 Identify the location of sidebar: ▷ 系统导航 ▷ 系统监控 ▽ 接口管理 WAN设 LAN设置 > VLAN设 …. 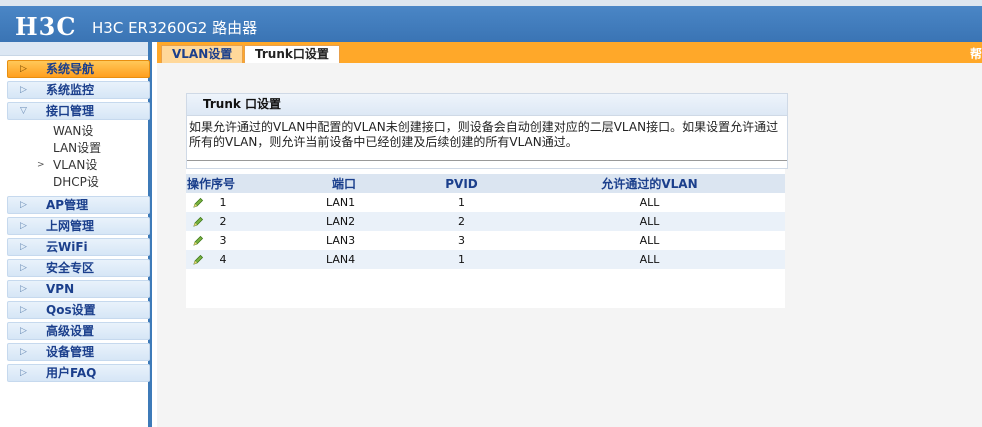
(76, 234).